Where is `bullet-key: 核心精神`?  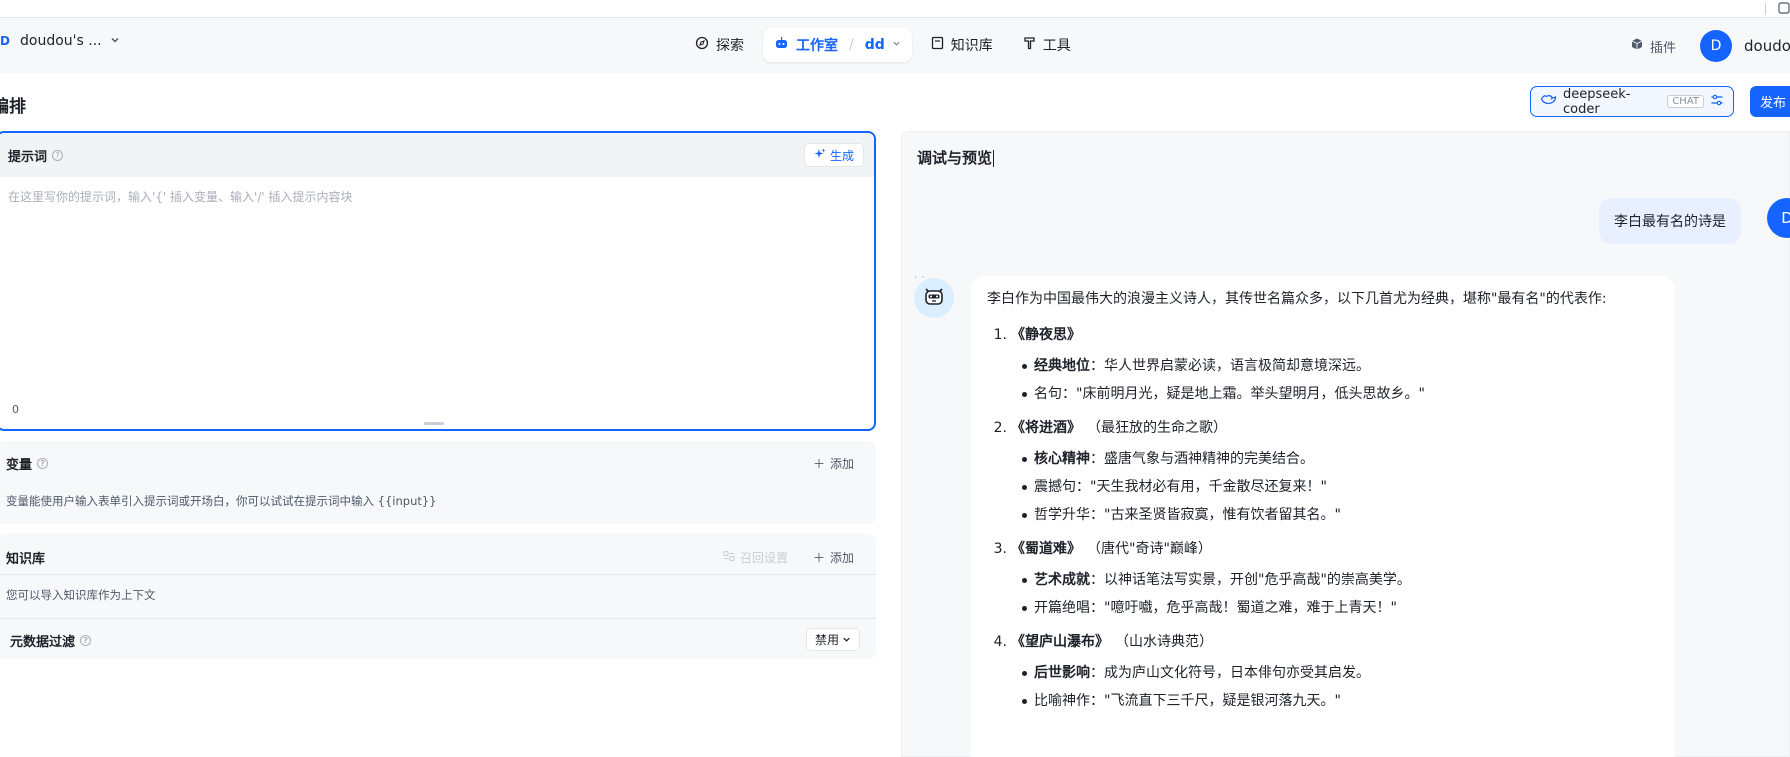 bullet-key: 核心精神 is located at coordinates (1062, 459).